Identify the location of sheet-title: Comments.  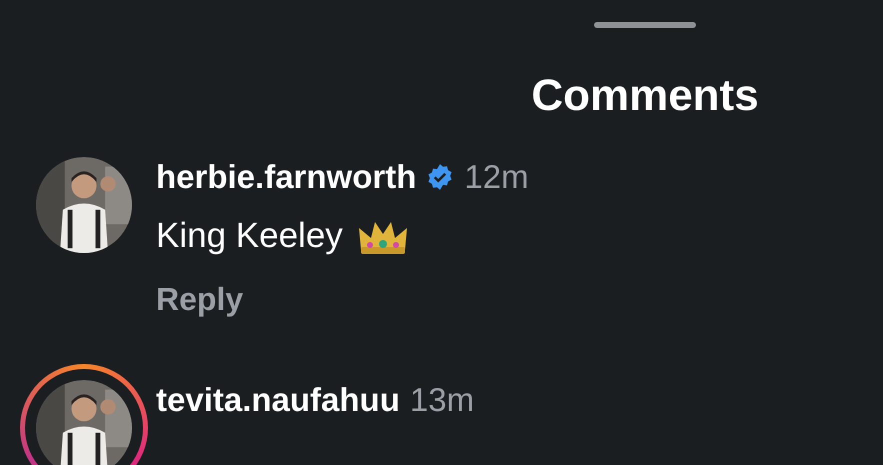
(645, 96).